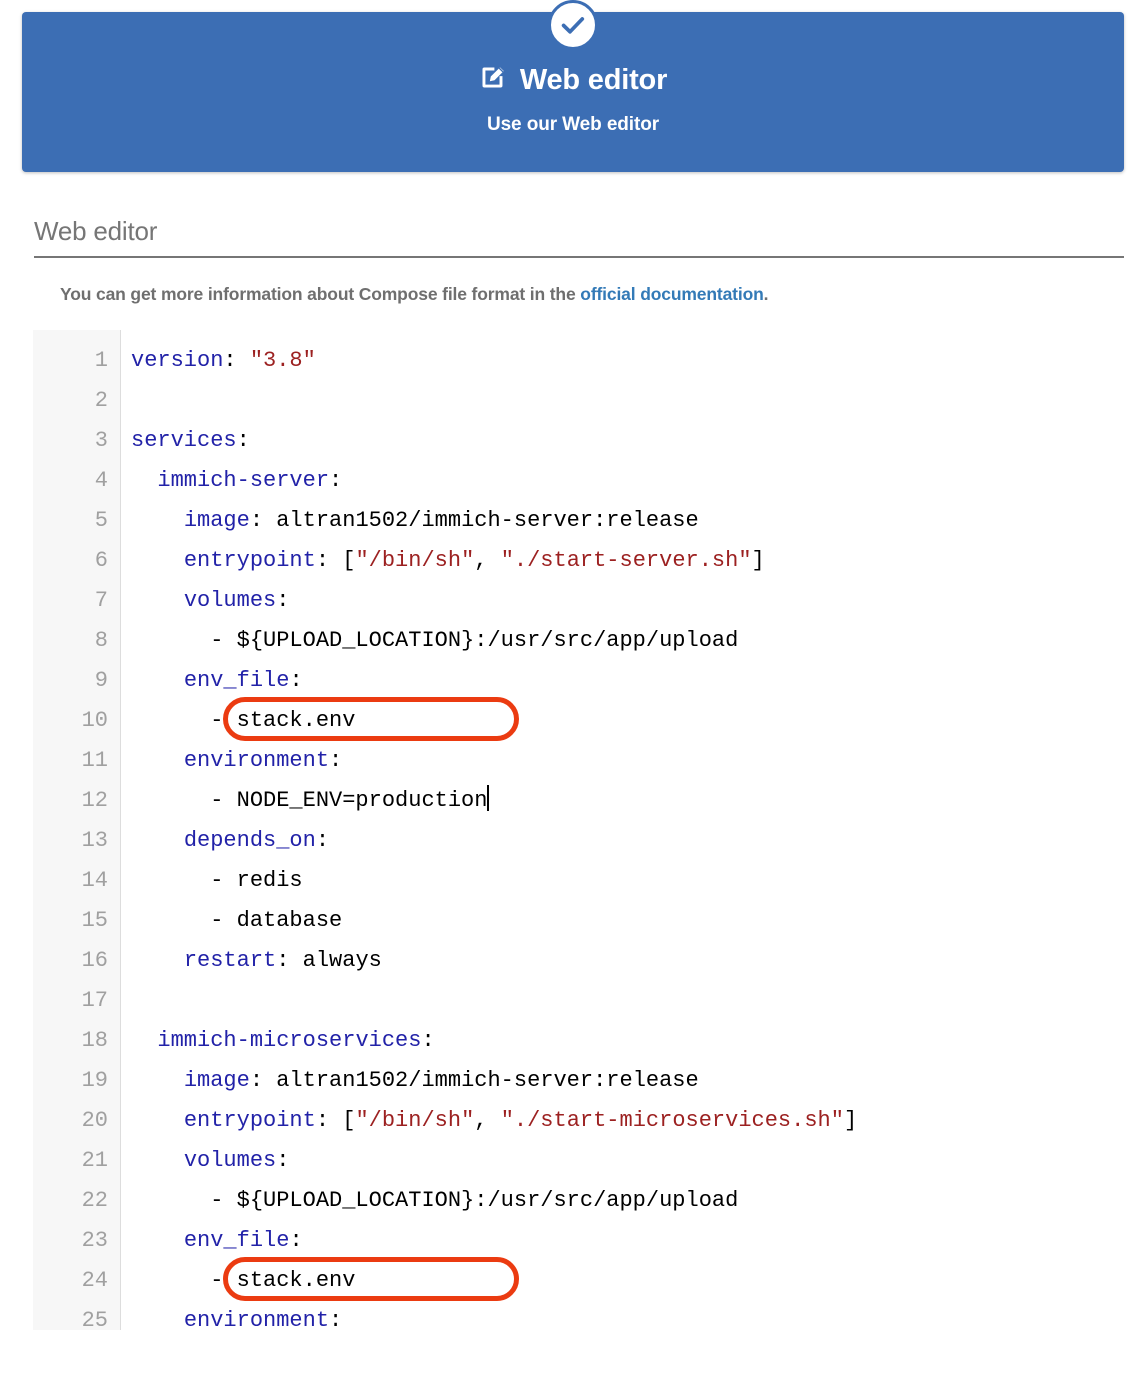  What do you see at coordinates (635, 441) in the screenshot?
I see `code-line: services:` at bounding box center [635, 441].